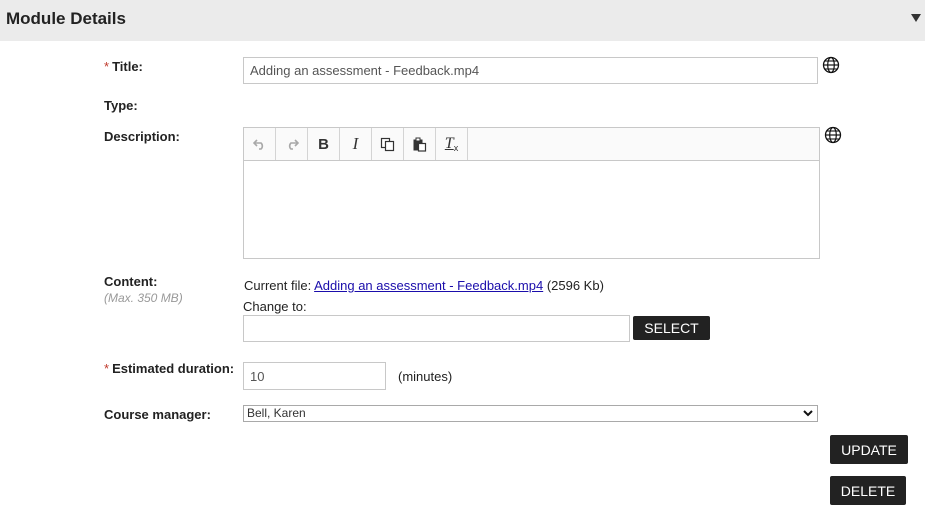 The image size is (925, 507). I want to click on copy-icon, so click(388, 144).